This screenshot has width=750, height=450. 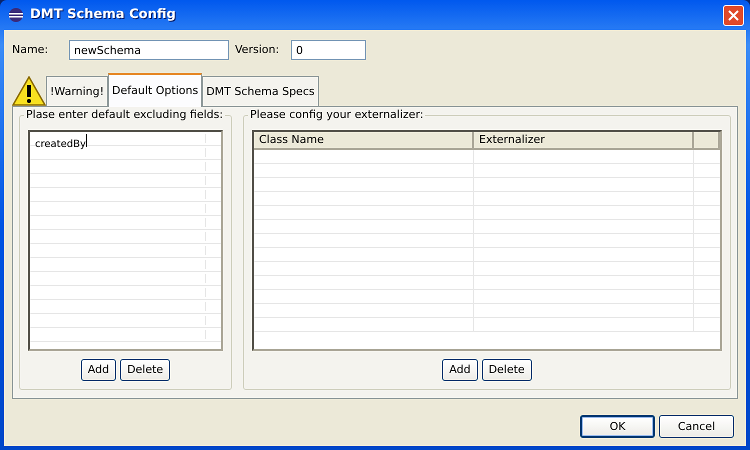 I want to click on warning-icon, so click(x=29, y=91).